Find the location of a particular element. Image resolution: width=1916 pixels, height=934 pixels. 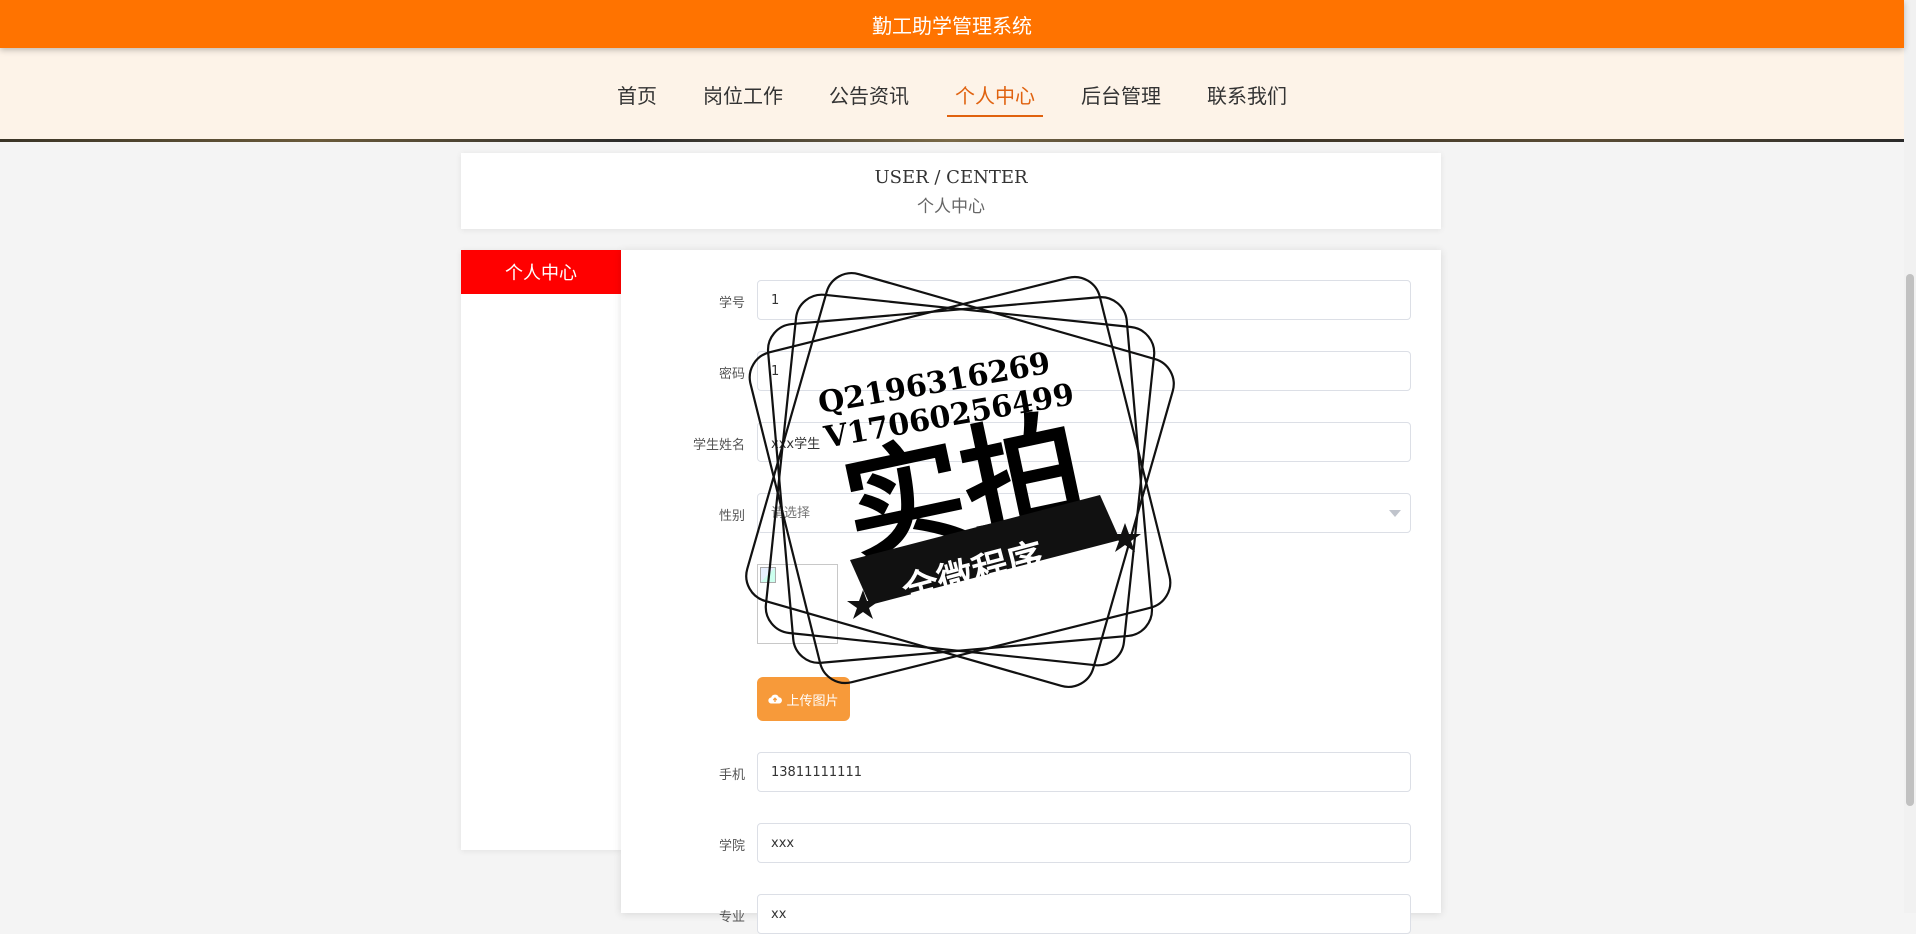

top-bar: 勤工助学管理系统 is located at coordinates (952, 24).